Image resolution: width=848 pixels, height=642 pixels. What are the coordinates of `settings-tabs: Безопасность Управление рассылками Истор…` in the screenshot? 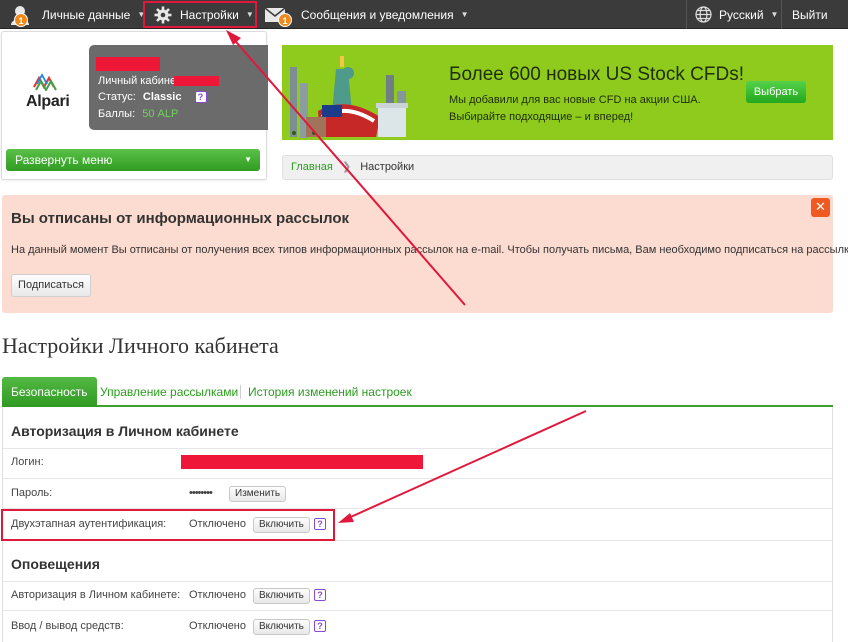 It's located at (417, 392).